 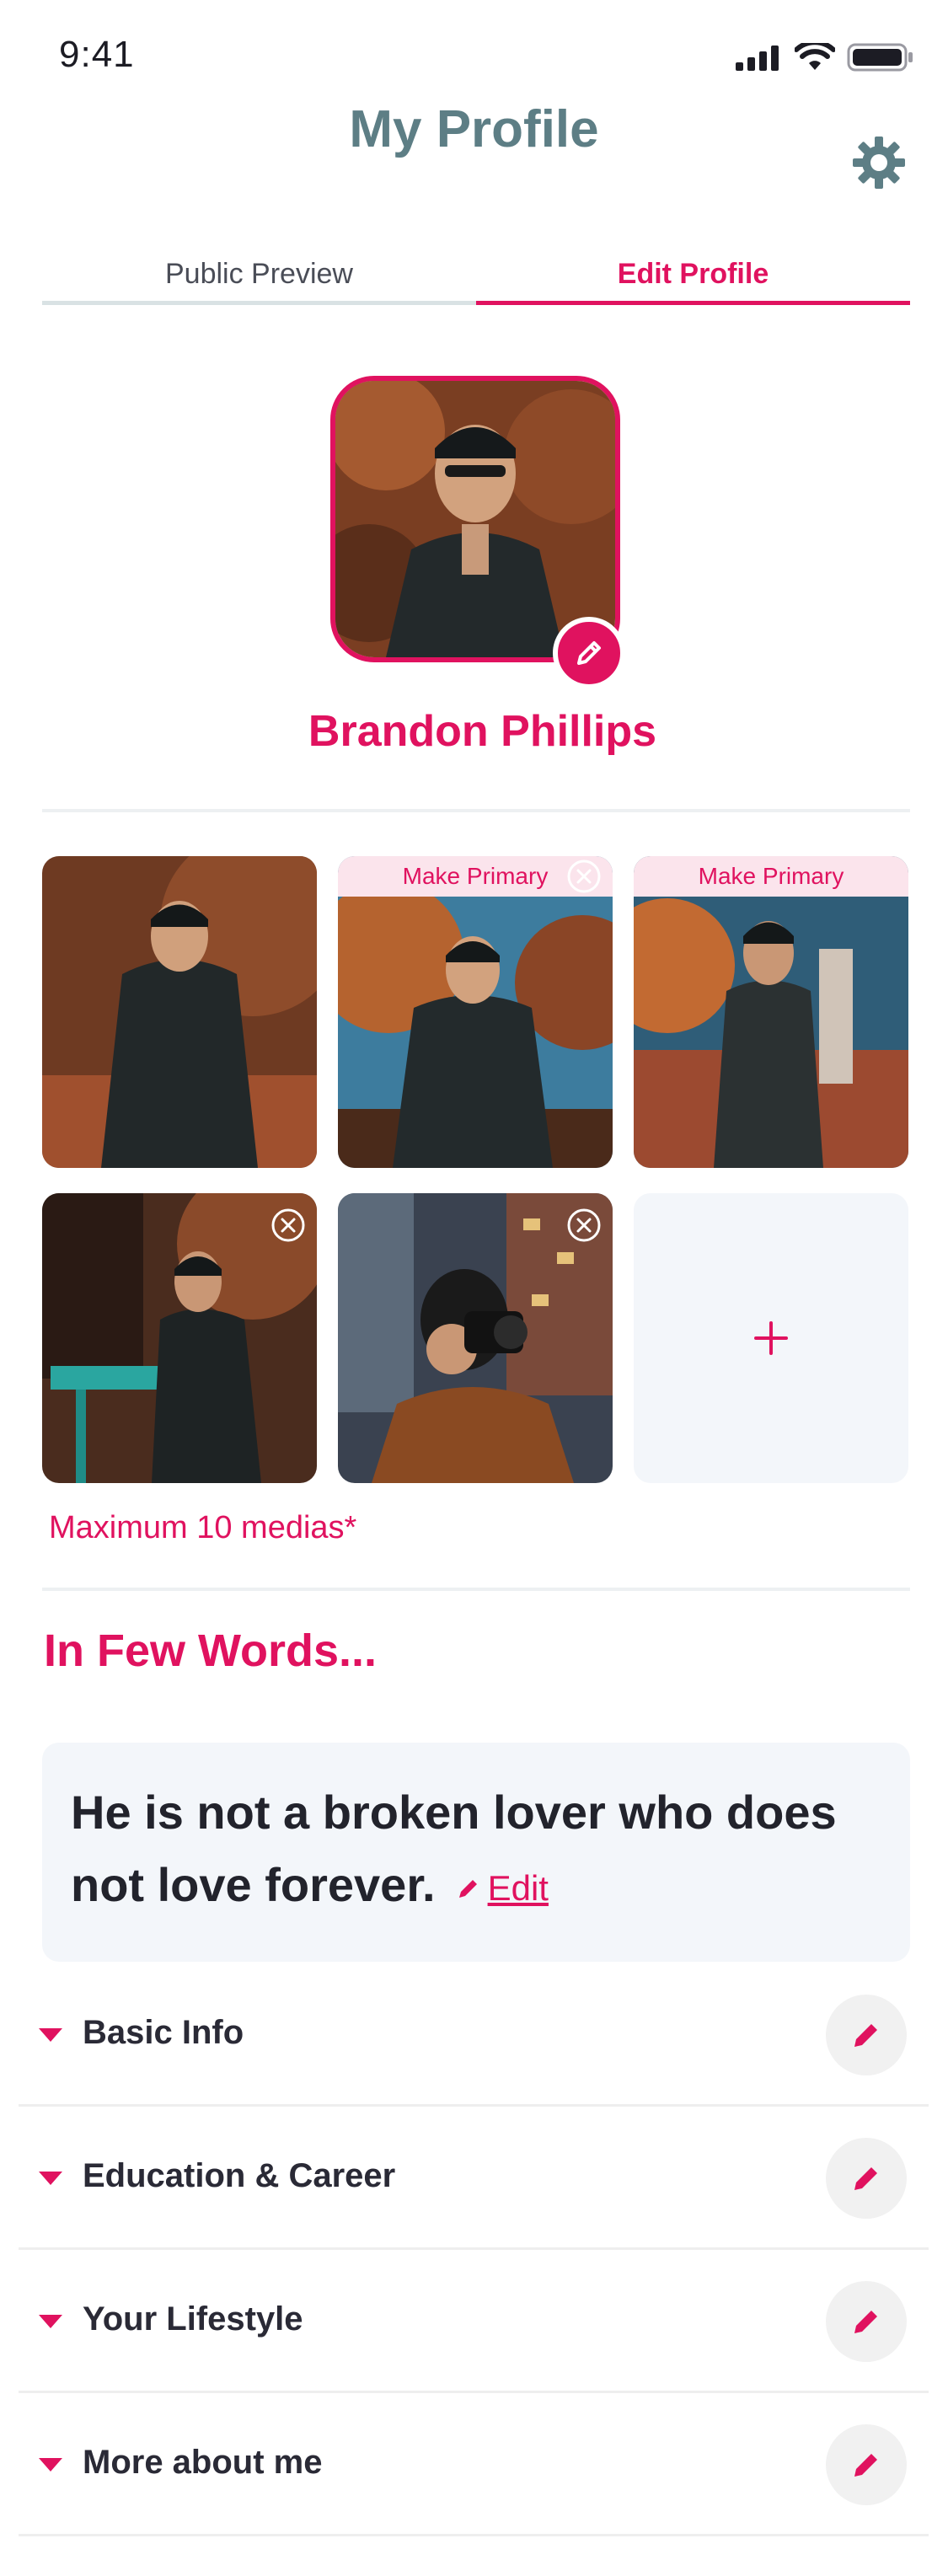 What do you see at coordinates (239, 2175) in the screenshot?
I see `section-label: Education & Career` at bounding box center [239, 2175].